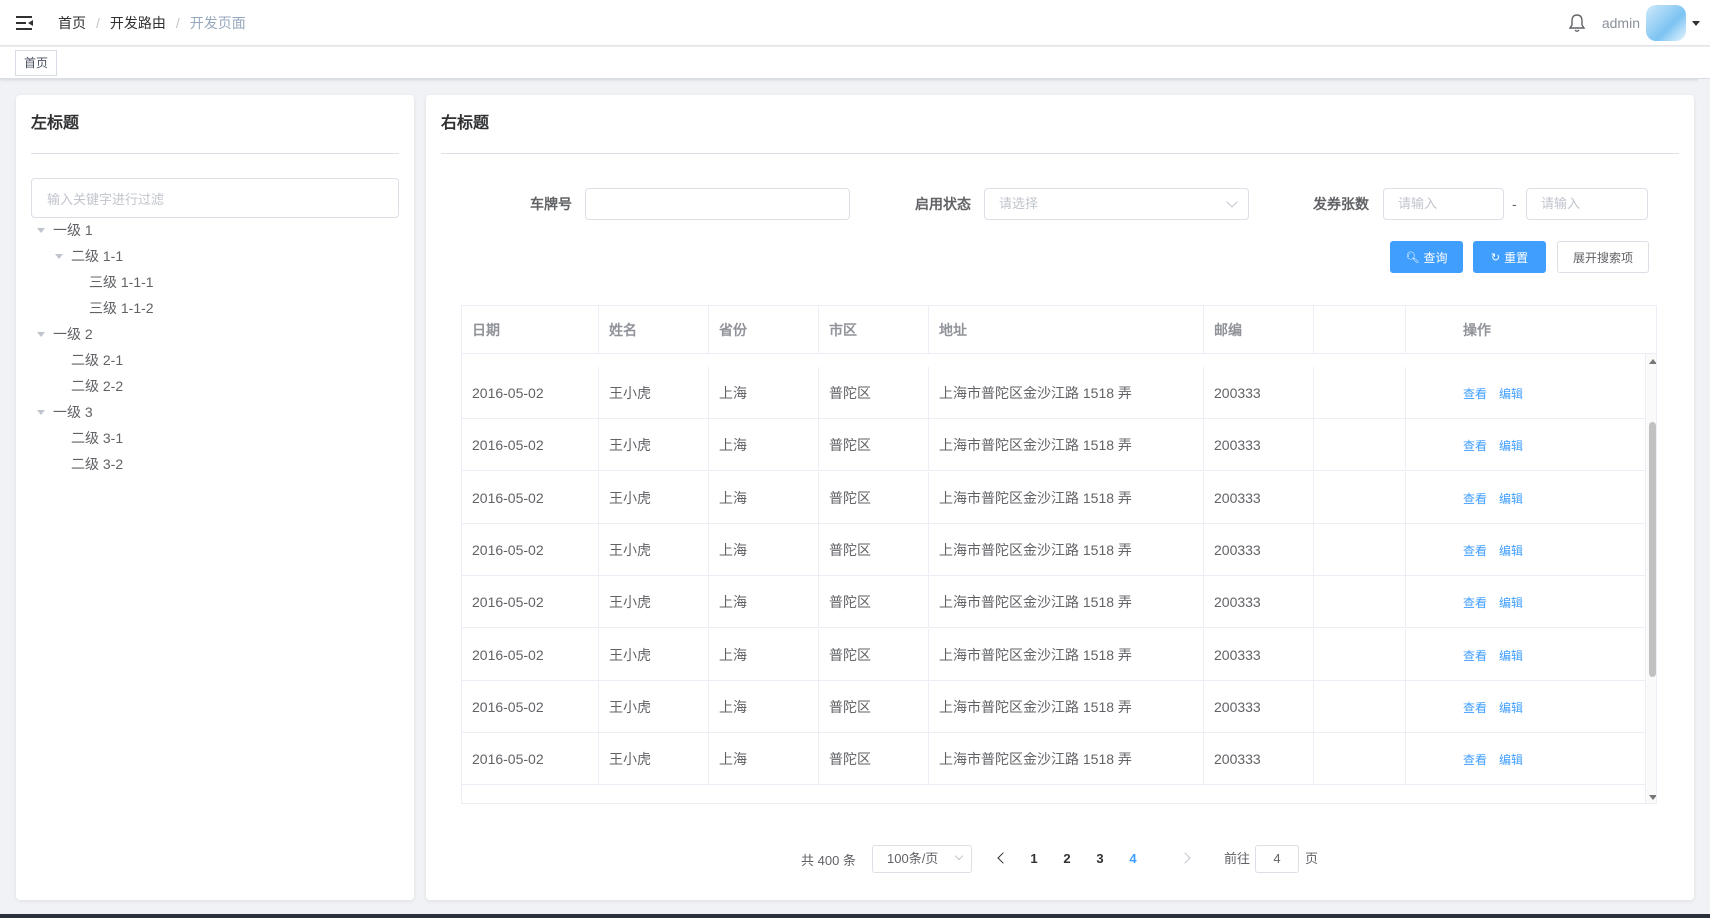 This screenshot has width=1710, height=918. What do you see at coordinates (1259, 330) in the screenshot?
I see `column-header: 邮编` at bounding box center [1259, 330].